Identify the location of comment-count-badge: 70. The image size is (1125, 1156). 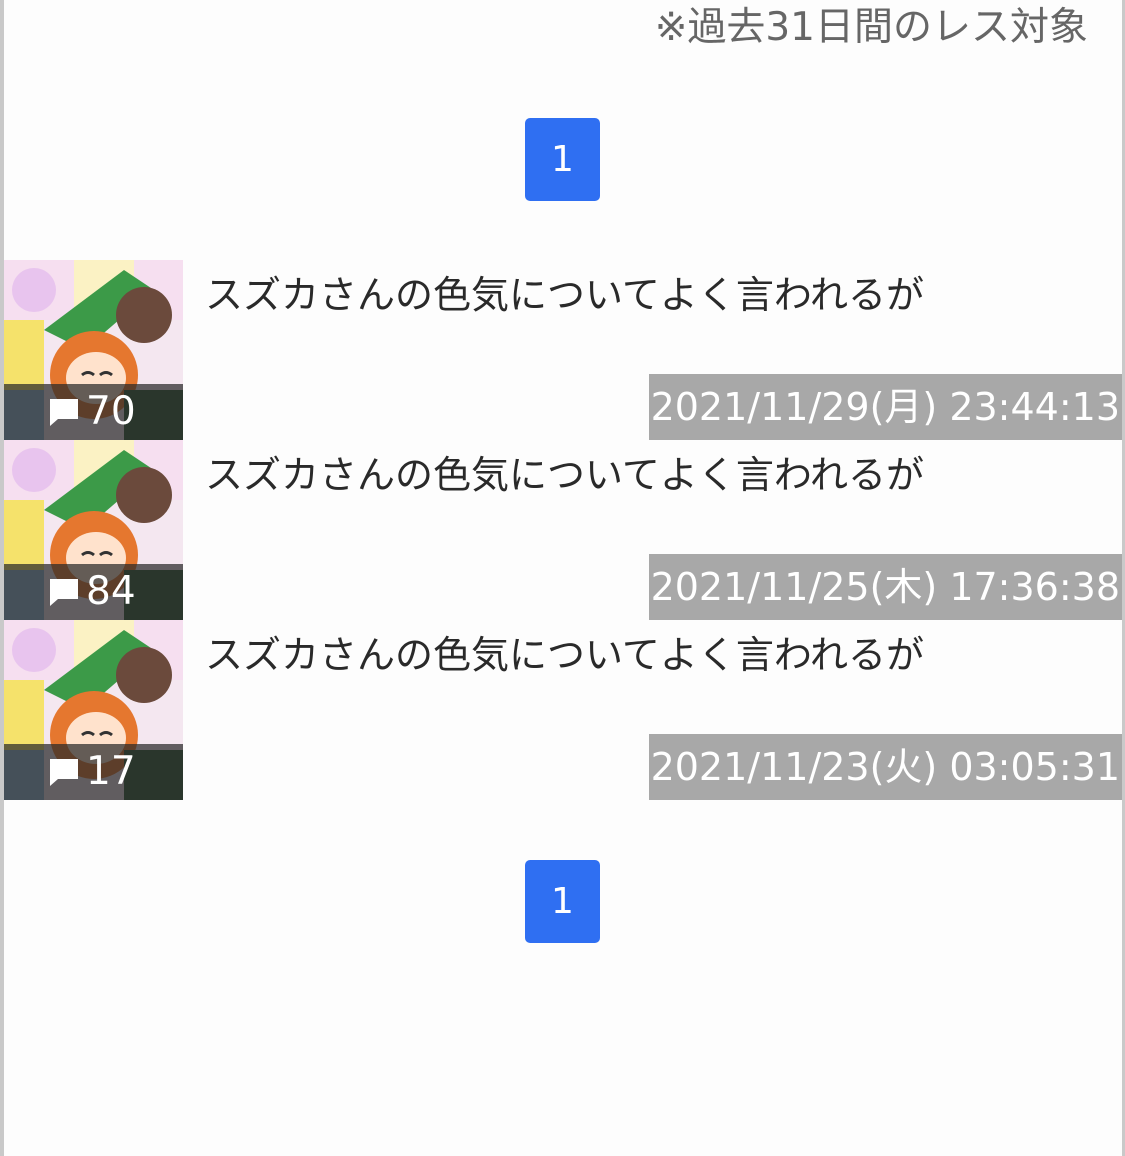
(93, 412).